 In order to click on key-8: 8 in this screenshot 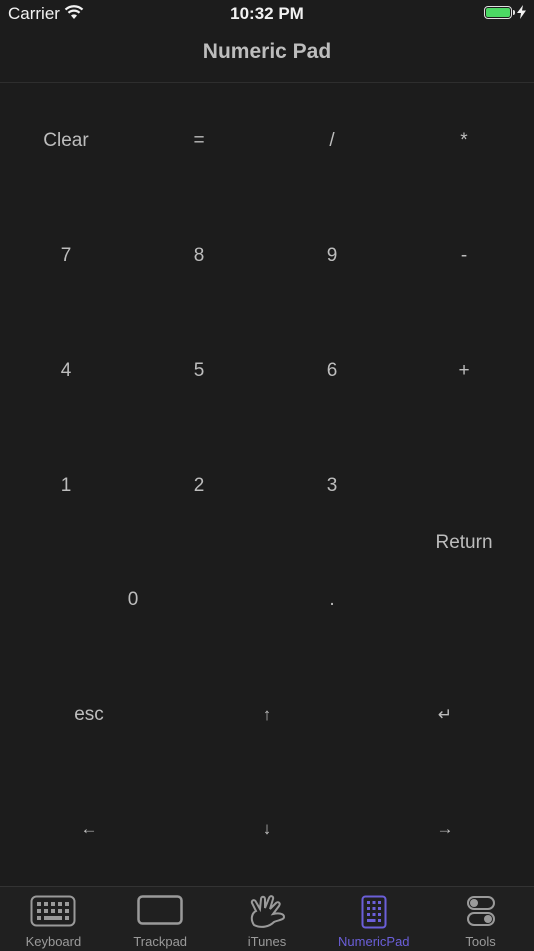, I will do `click(199, 256)`.